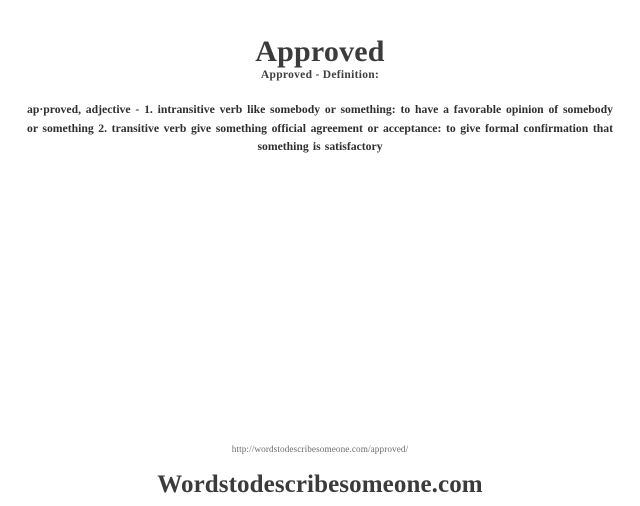  Describe the element at coordinates (320, 75) in the screenshot. I see `definition-heading: Approved - Definition:` at that location.